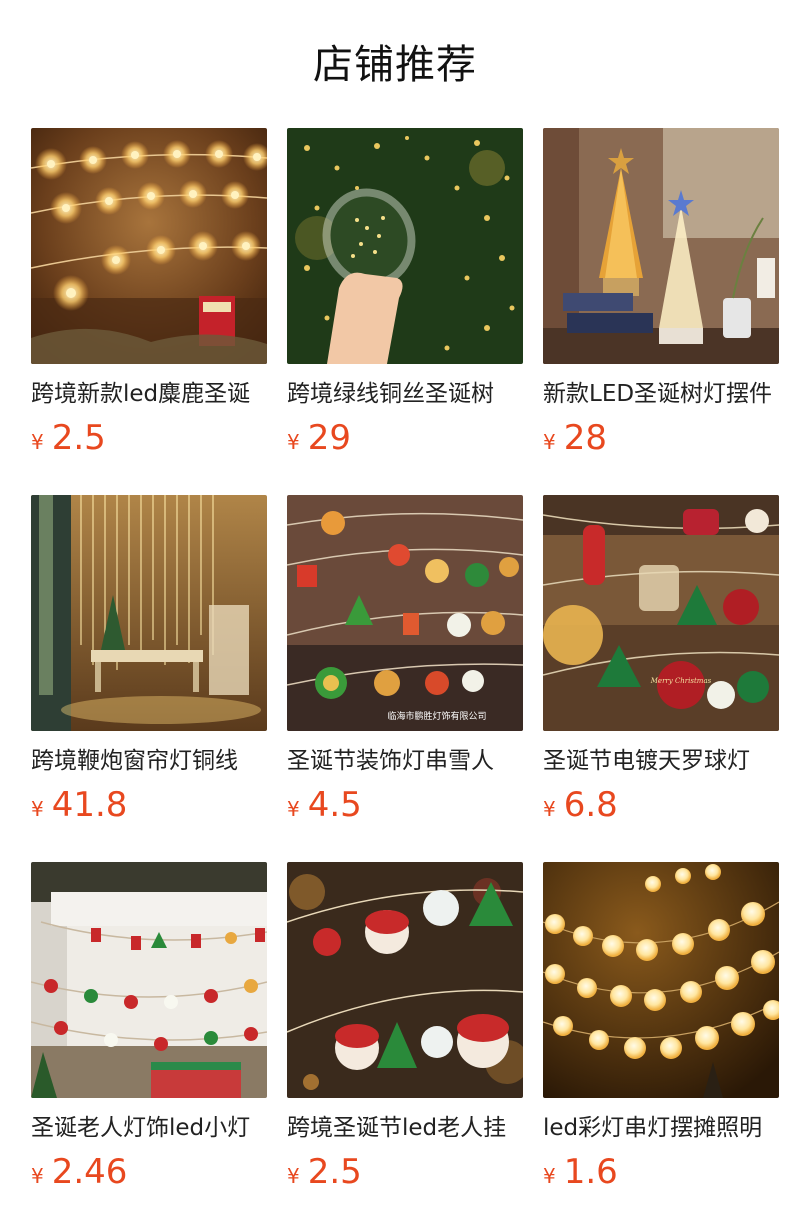  Describe the element at coordinates (661, 761) in the screenshot. I see `product-name: 圣诞节电镀天罗球灯` at that location.